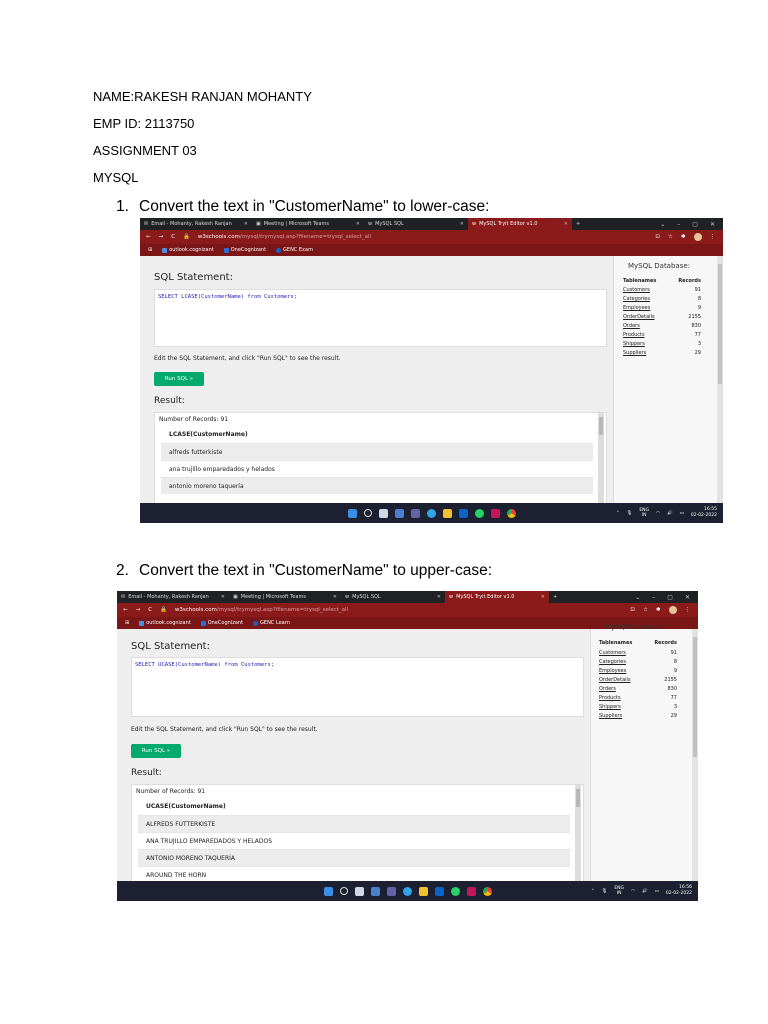  I want to click on windows-start-icon, so click(352, 513).